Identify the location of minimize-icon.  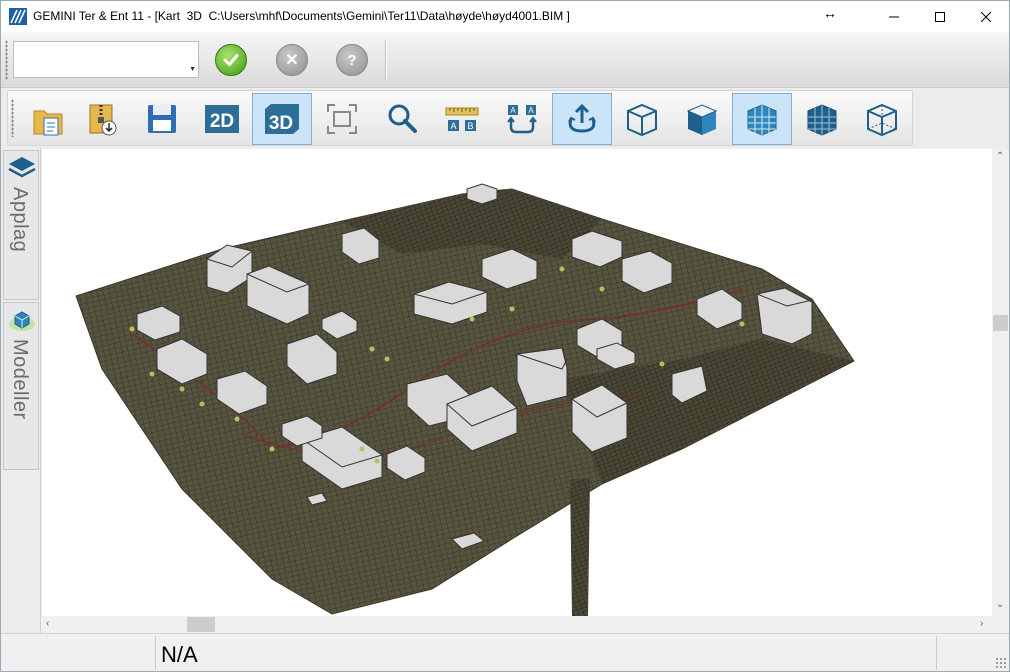
(894, 16).